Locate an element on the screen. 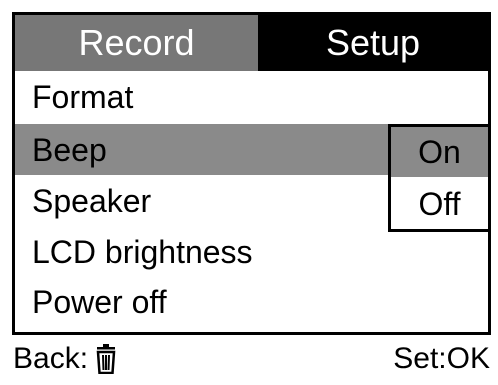 The image size is (498, 385). menu-item-label: Beep is located at coordinates (69, 149).